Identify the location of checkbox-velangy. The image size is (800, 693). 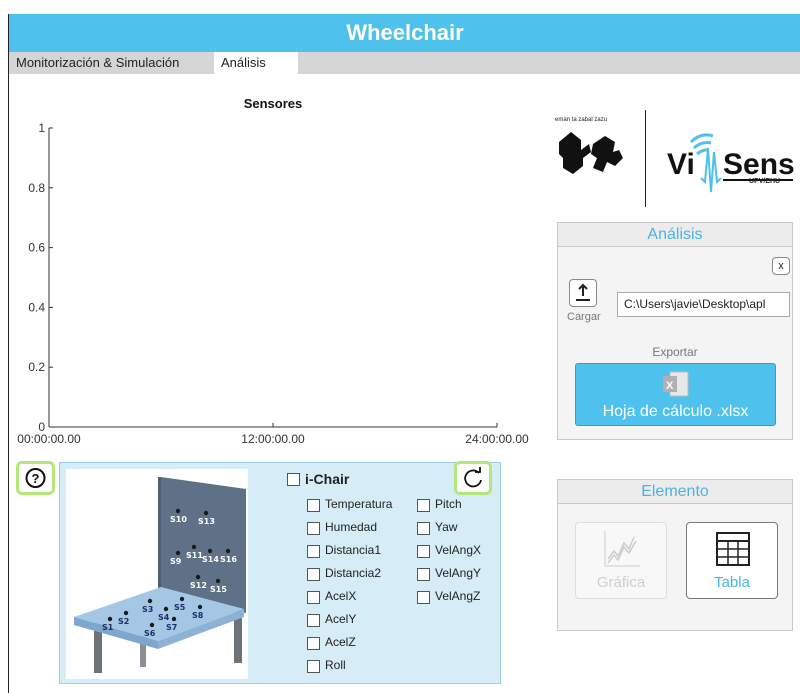
(423, 574).